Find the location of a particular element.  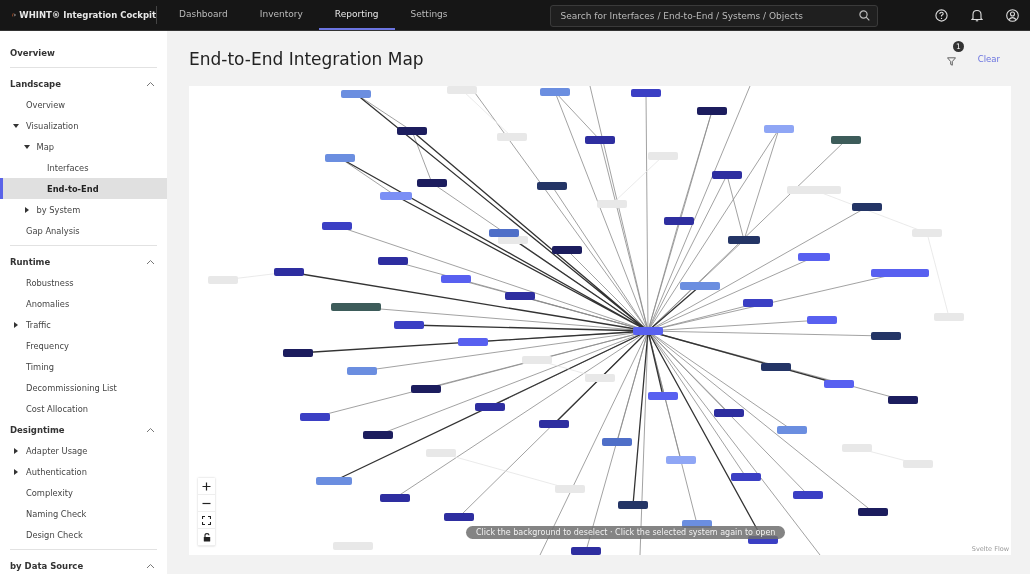

sidebar-item: Visualization is located at coordinates (83, 125).